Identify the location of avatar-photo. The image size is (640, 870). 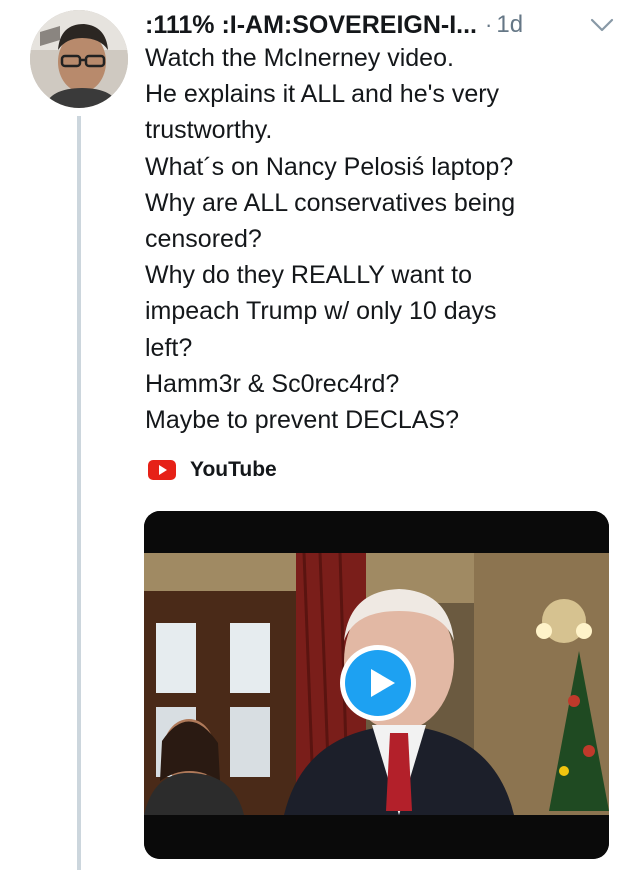
(79, 59).